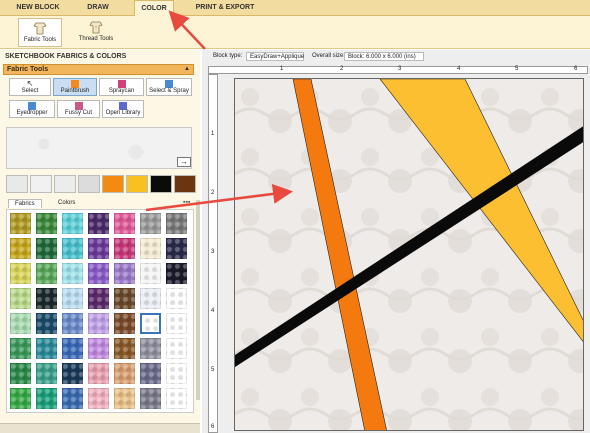 This screenshot has height=433, width=590. Describe the element at coordinates (30, 83) in the screenshot. I see `cursor-icon: ↖` at that location.